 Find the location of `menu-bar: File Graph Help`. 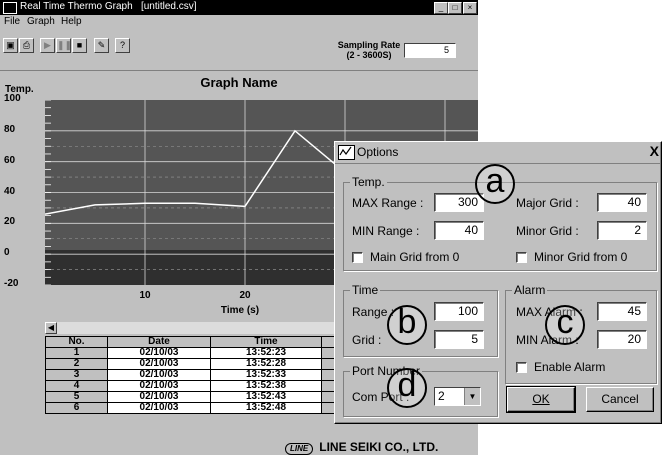

menu-bar: File Graph Help is located at coordinates (239, 22).